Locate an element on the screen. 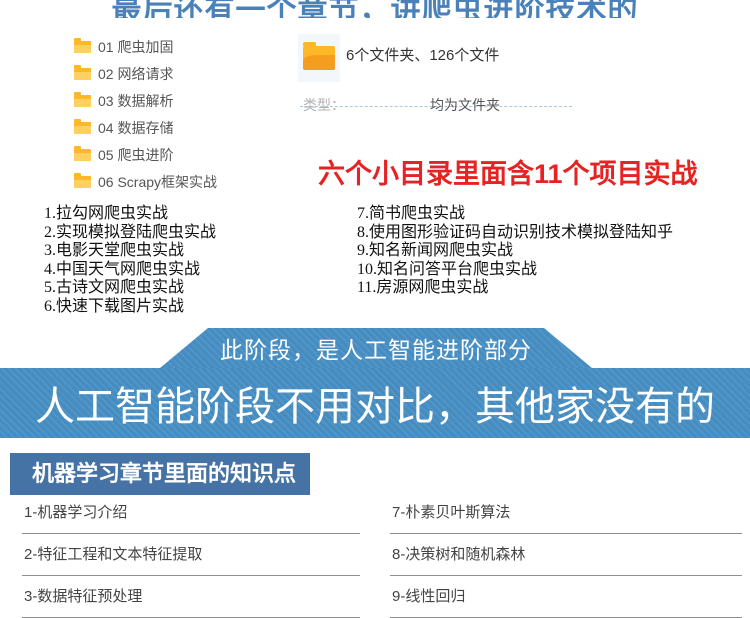  ml-list-right: 7-朴素贝叶斯算法 8-决策树和随机森林 9-线性回归 is located at coordinates (566, 555).